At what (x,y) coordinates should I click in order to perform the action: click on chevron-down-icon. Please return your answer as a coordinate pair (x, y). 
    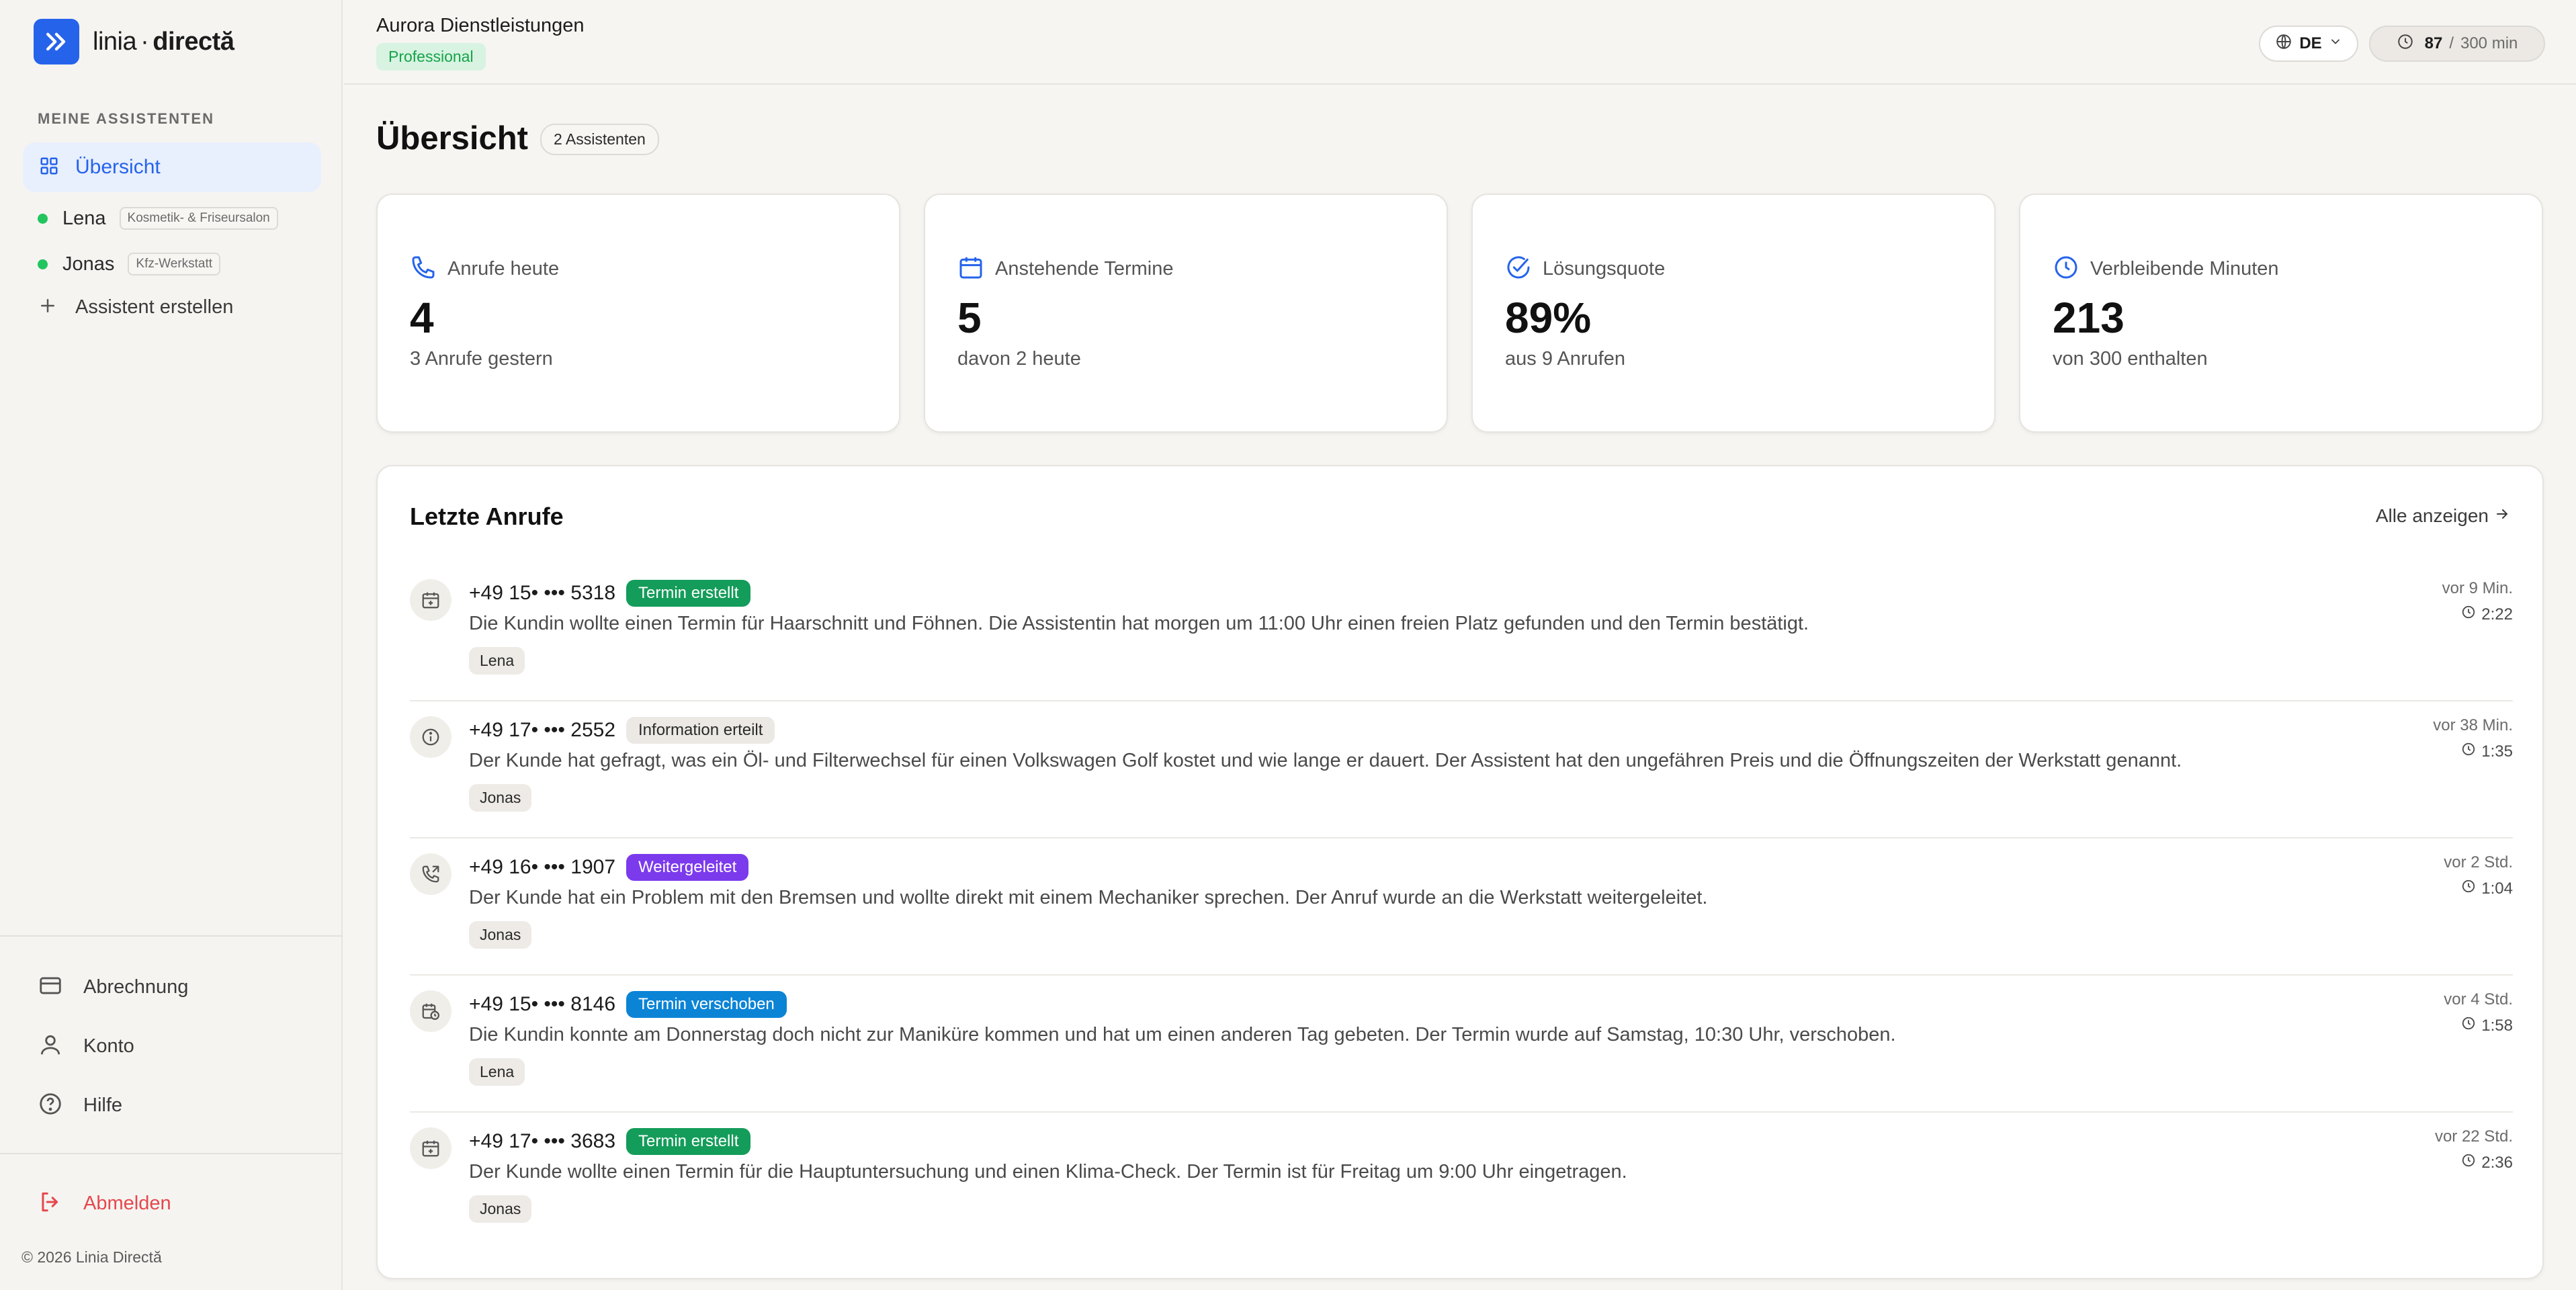
    Looking at the image, I should click on (2335, 43).